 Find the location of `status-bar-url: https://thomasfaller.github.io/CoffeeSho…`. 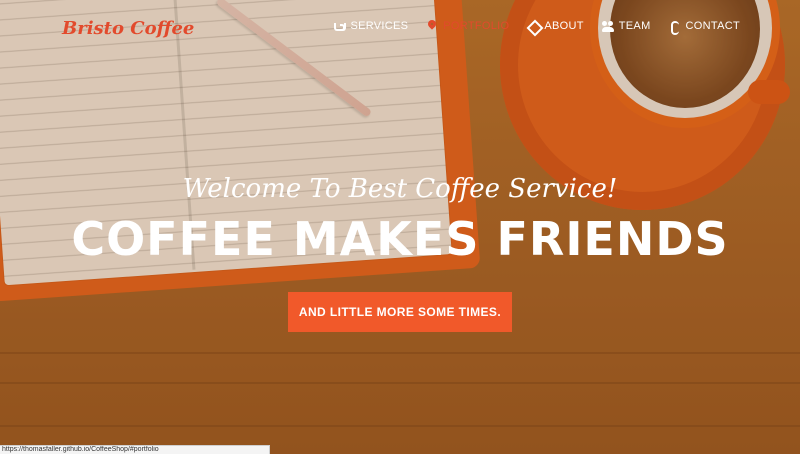

status-bar-url: https://thomasfaller.github.io/CoffeeSho… is located at coordinates (135, 449).